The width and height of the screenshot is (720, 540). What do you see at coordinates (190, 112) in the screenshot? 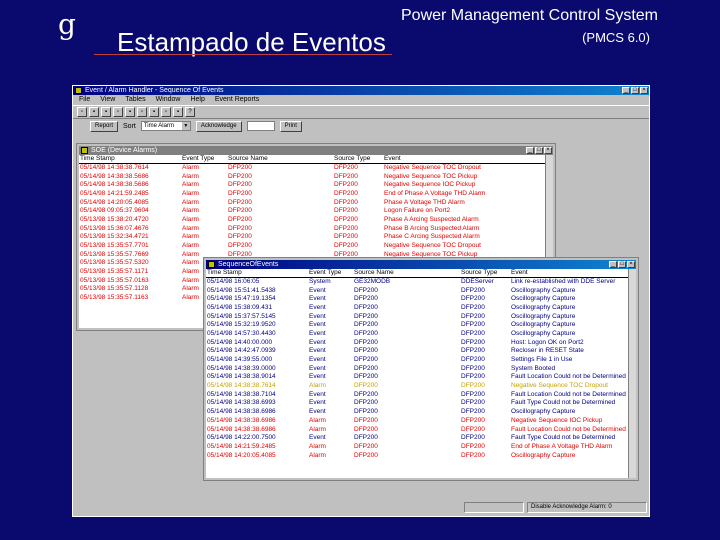
I see `help-icon: ?` at bounding box center [190, 112].